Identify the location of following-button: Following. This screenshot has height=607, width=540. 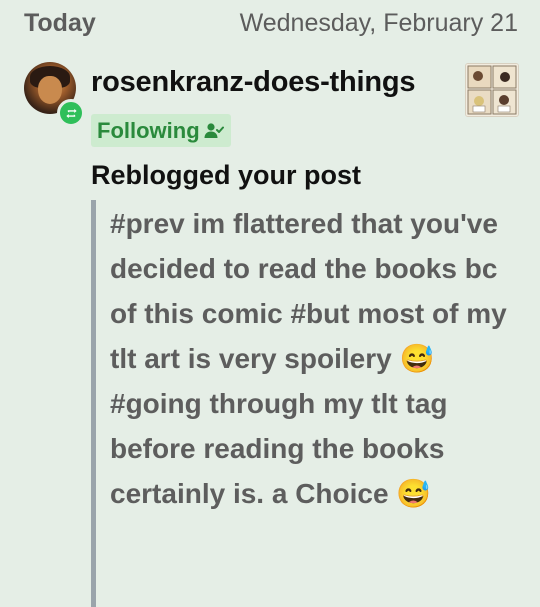
(161, 130).